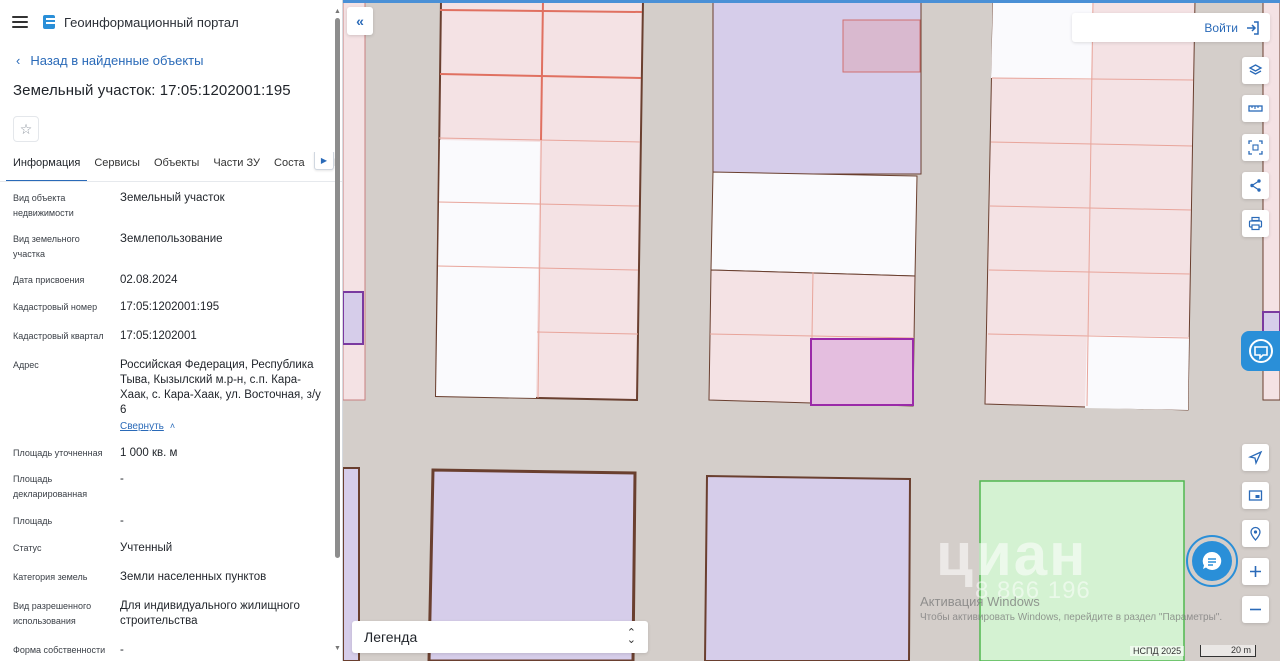  I want to click on top-accent-line, so click(811, 1).